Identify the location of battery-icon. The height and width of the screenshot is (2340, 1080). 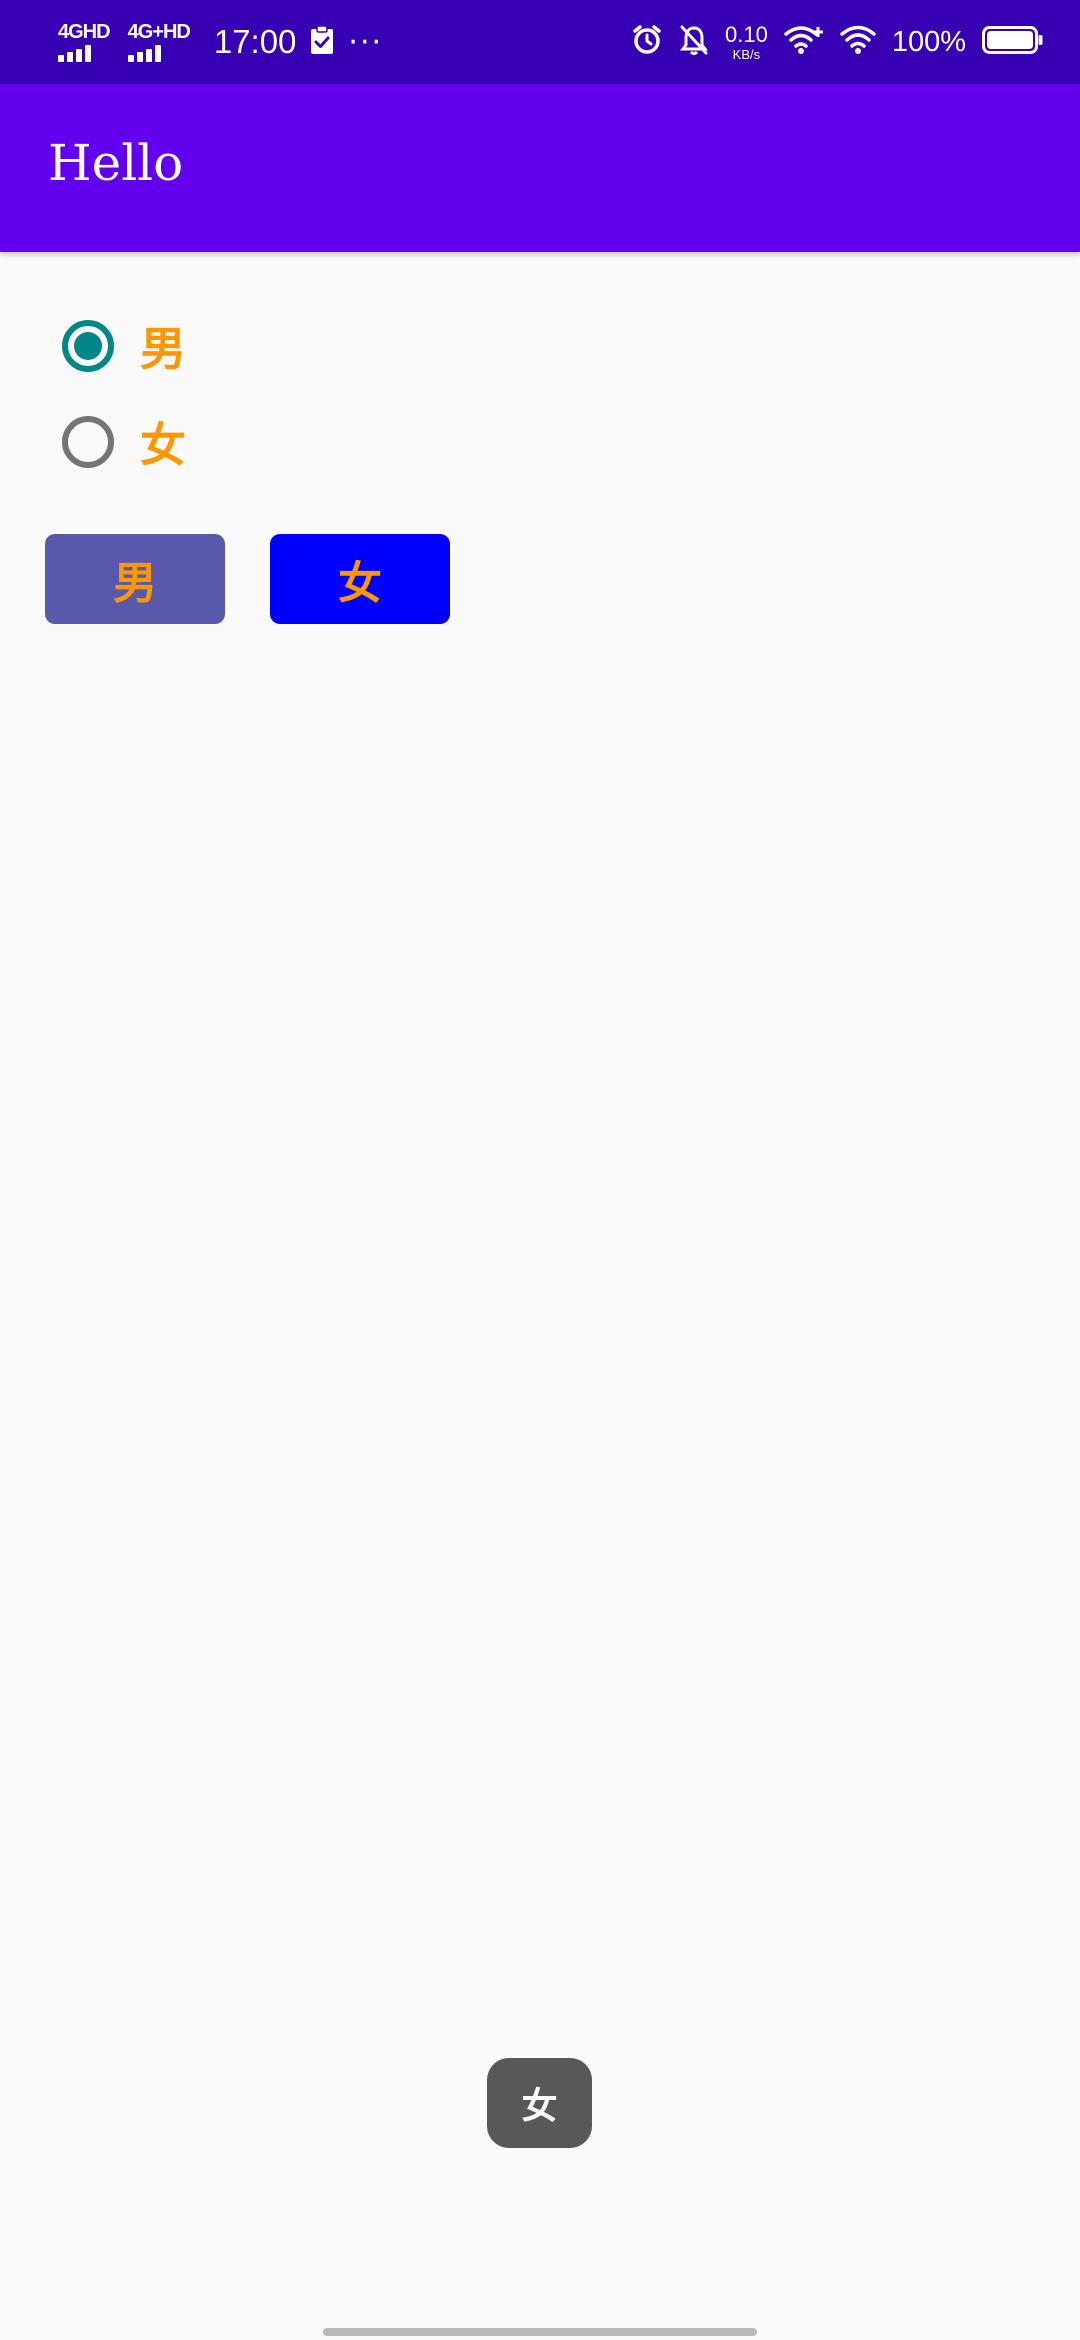
(1013, 42).